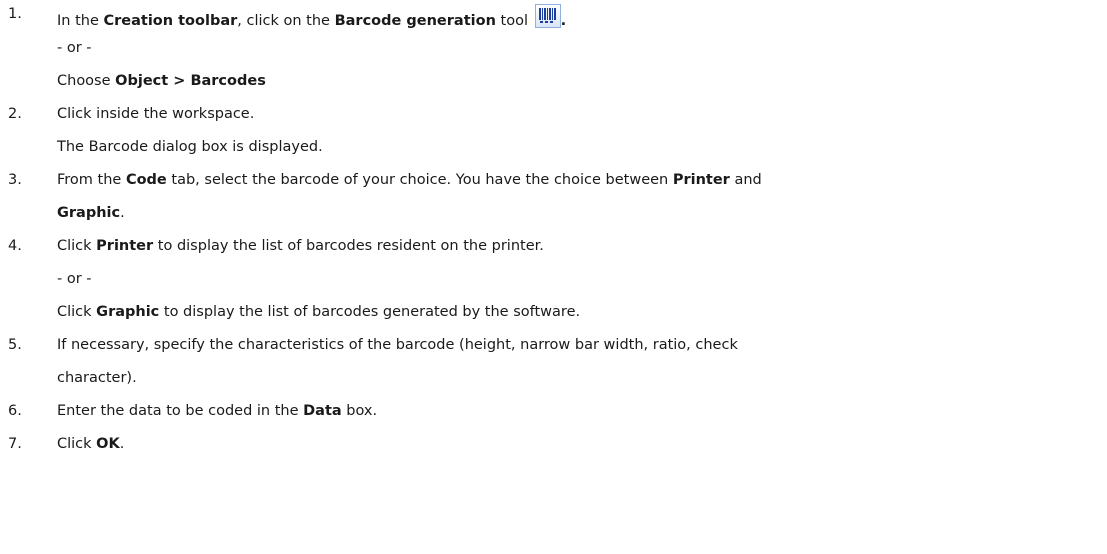 This screenshot has width=1107, height=554. Describe the element at coordinates (15, 114) in the screenshot. I see `step-number: 2.` at that location.